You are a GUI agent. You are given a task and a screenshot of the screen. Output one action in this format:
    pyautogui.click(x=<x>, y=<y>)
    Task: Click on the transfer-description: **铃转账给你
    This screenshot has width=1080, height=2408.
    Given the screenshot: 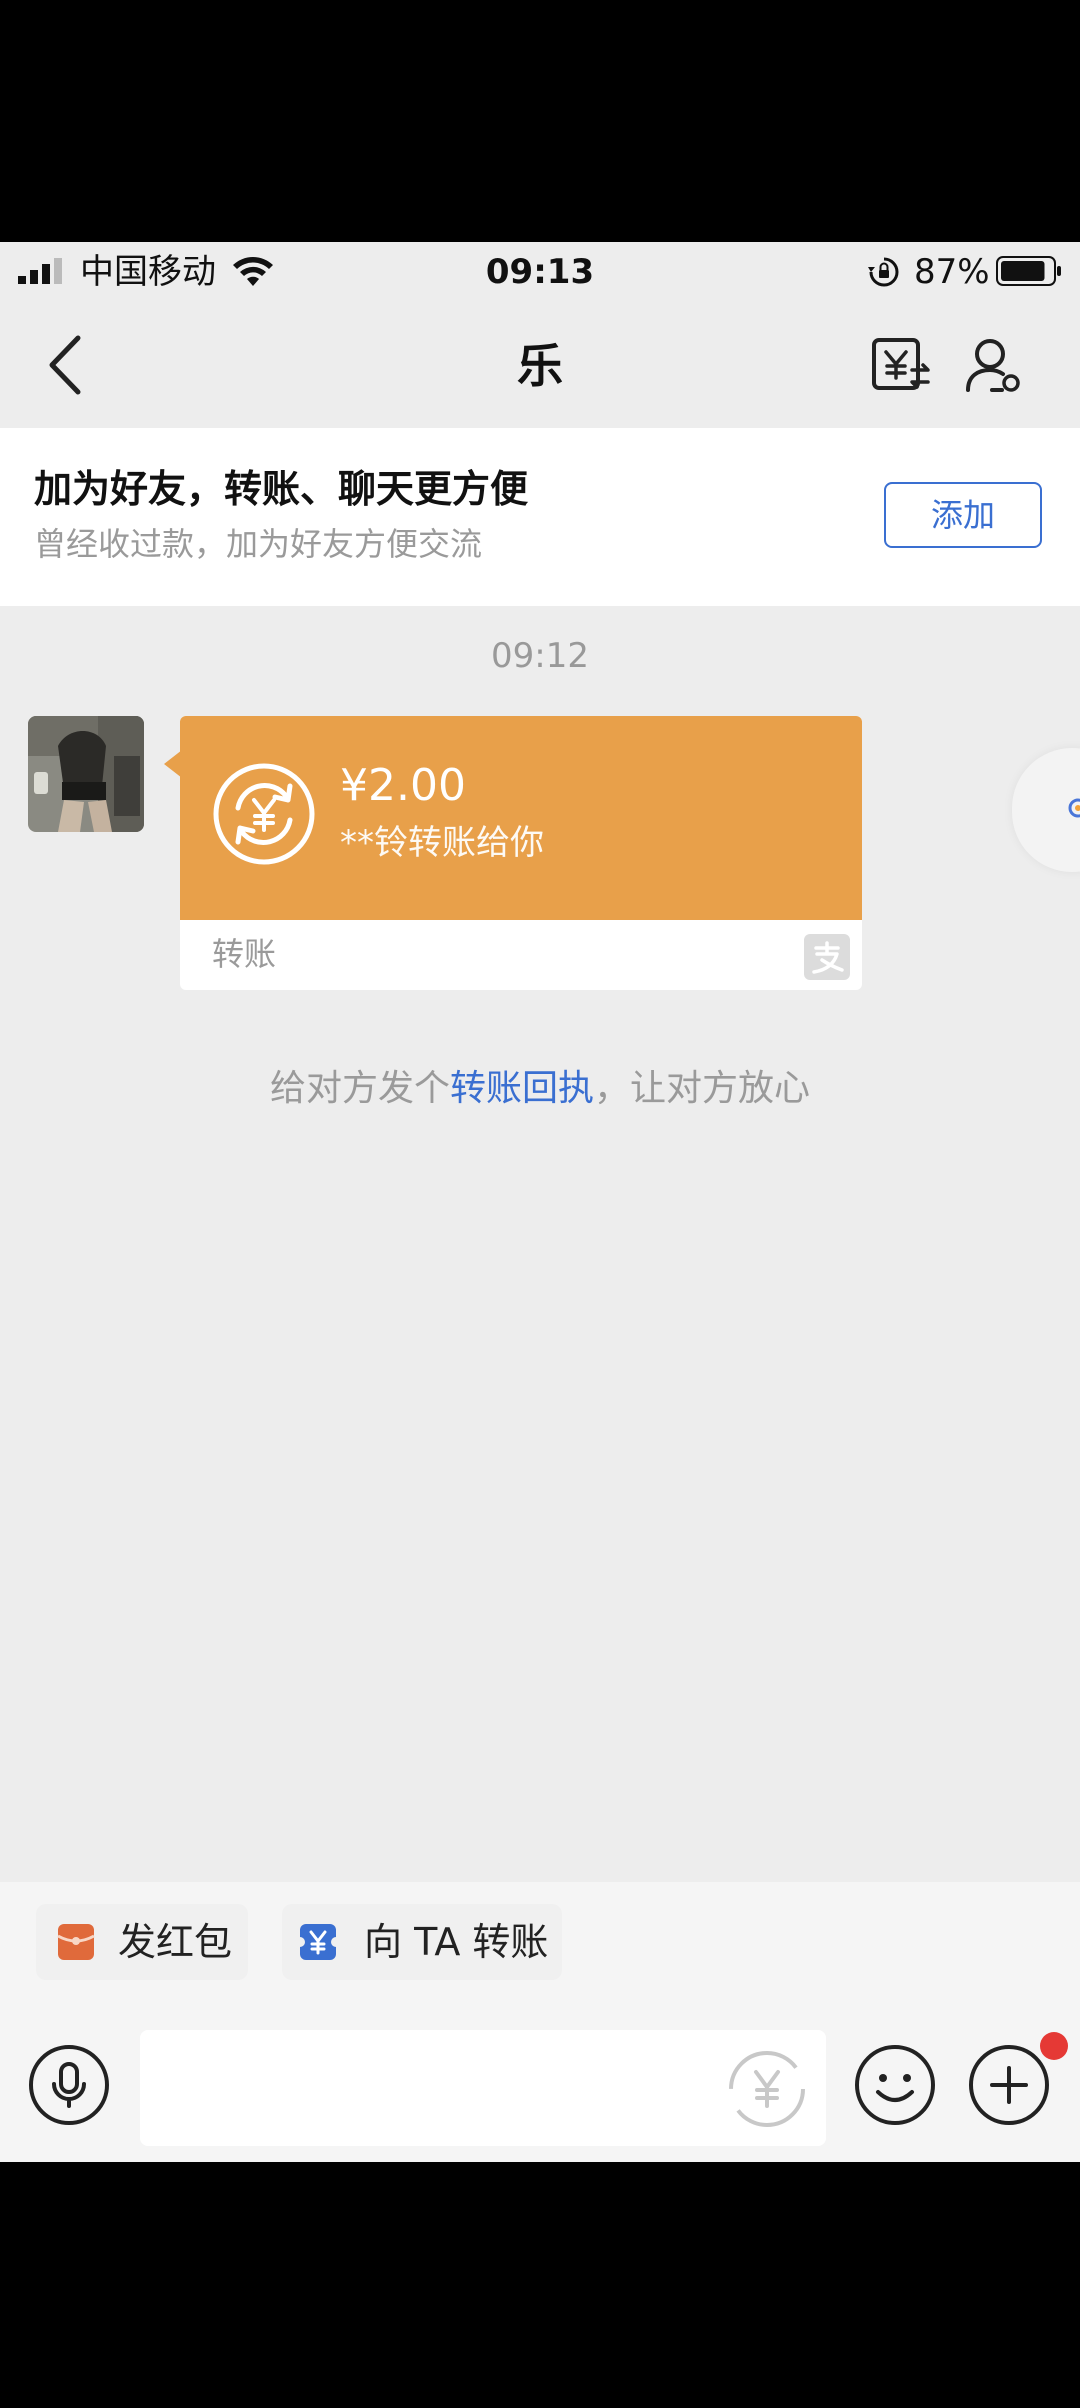 What is the action you would take?
    pyautogui.click(x=442, y=843)
    